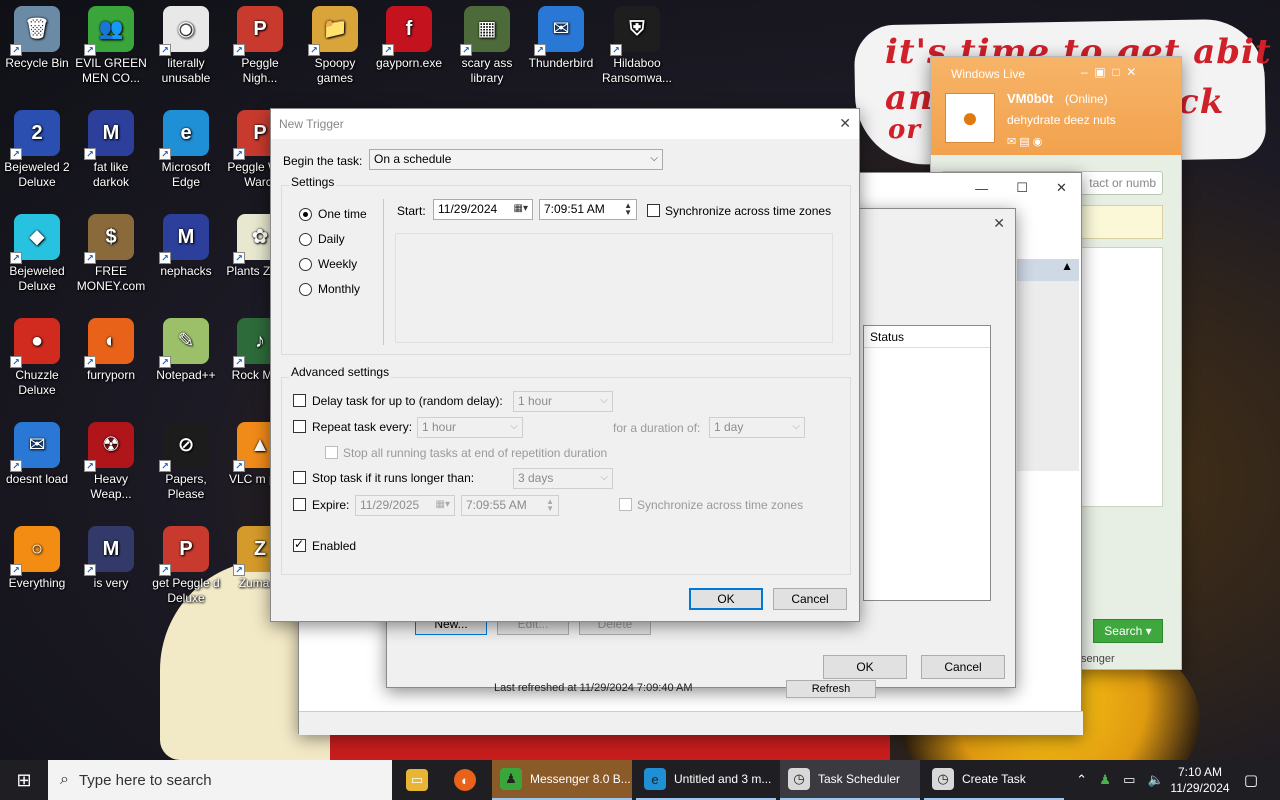  Describe the element at coordinates (963, 667) in the screenshot. I see `create-task-cancel-button: Cancel` at that location.